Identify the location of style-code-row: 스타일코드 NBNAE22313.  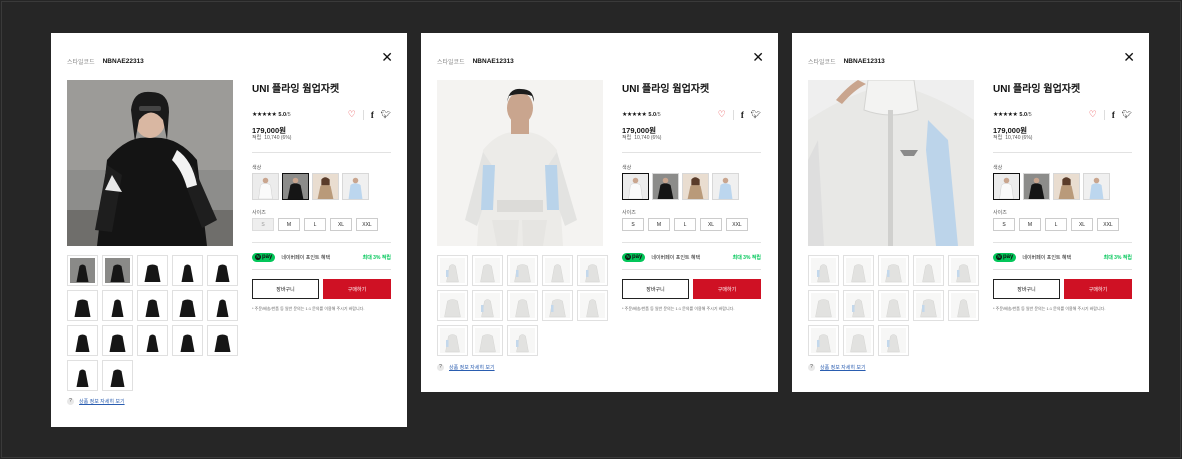
(105, 61).